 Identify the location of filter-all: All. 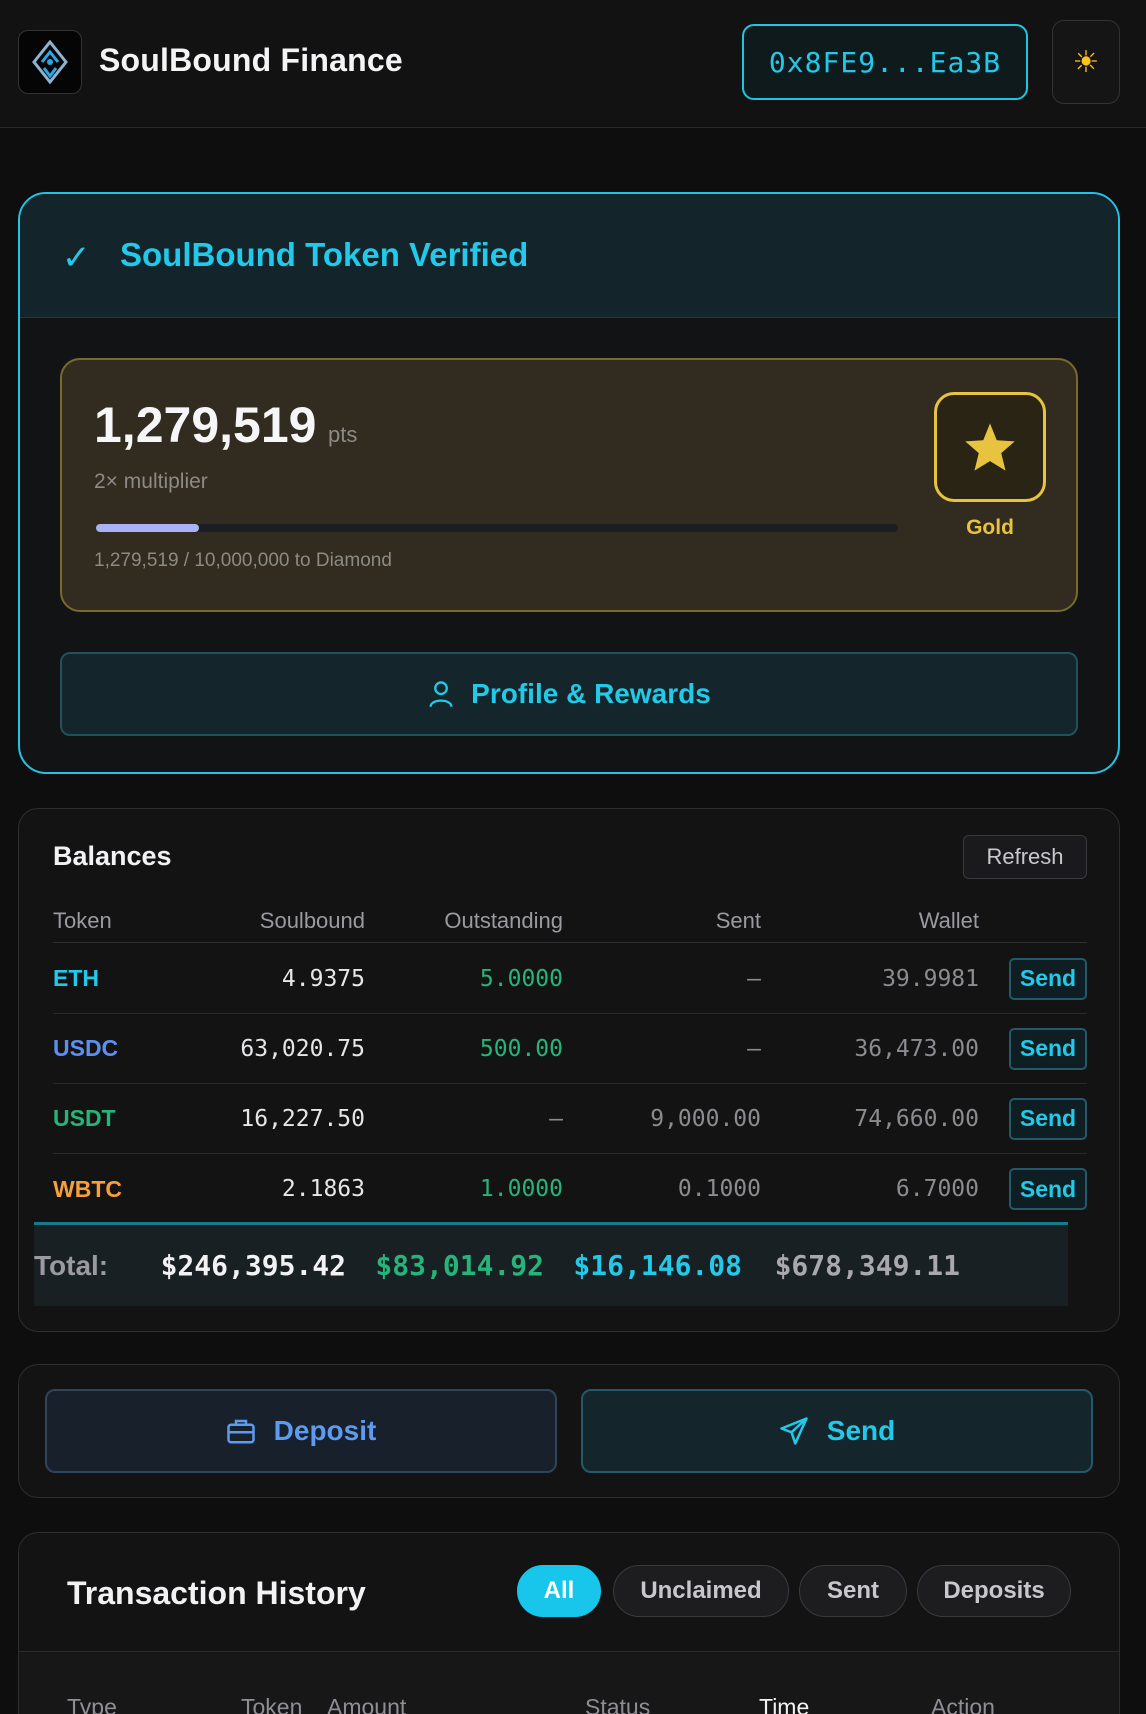
(559, 1591).